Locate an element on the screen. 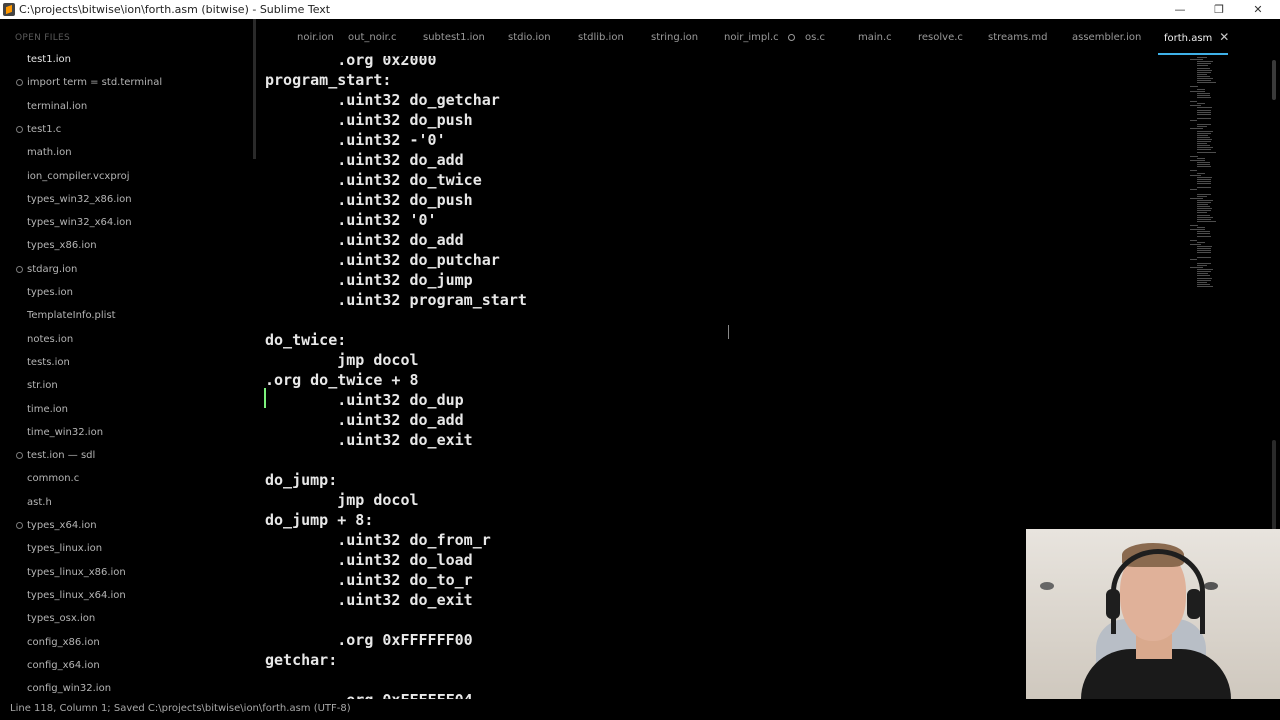  tab-label: noir.ion is located at coordinates (315, 37).